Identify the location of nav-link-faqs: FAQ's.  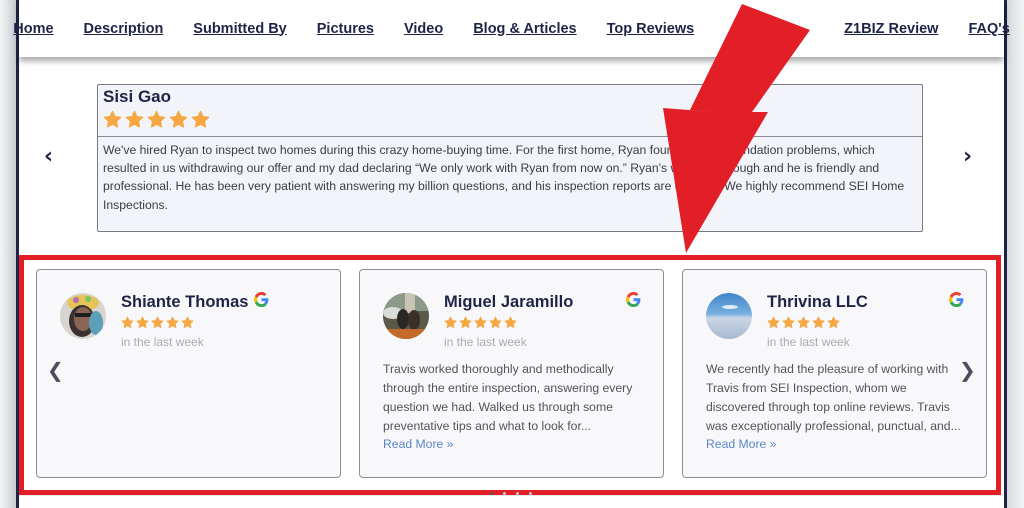
(988, 29).